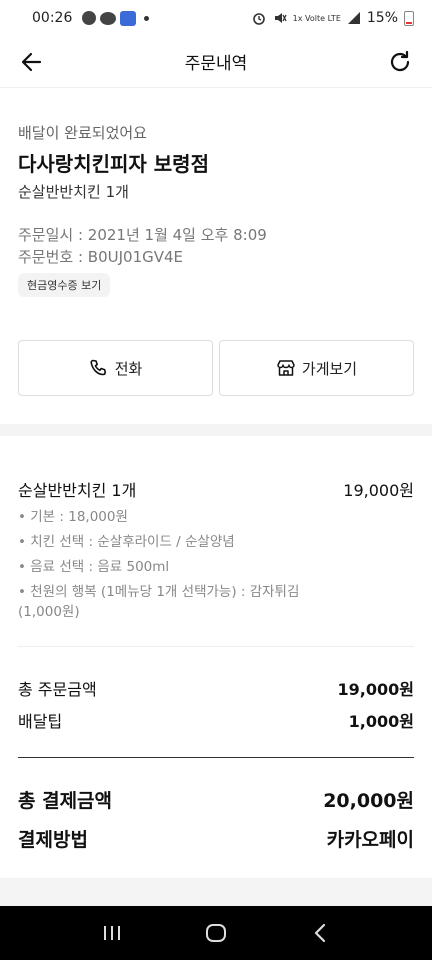 The height and width of the screenshot is (960, 432). What do you see at coordinates (216, 720) in the screenshot?
I see `delivery-tip-row: 배달팁 1,000원` at bounding box center [216, 720].